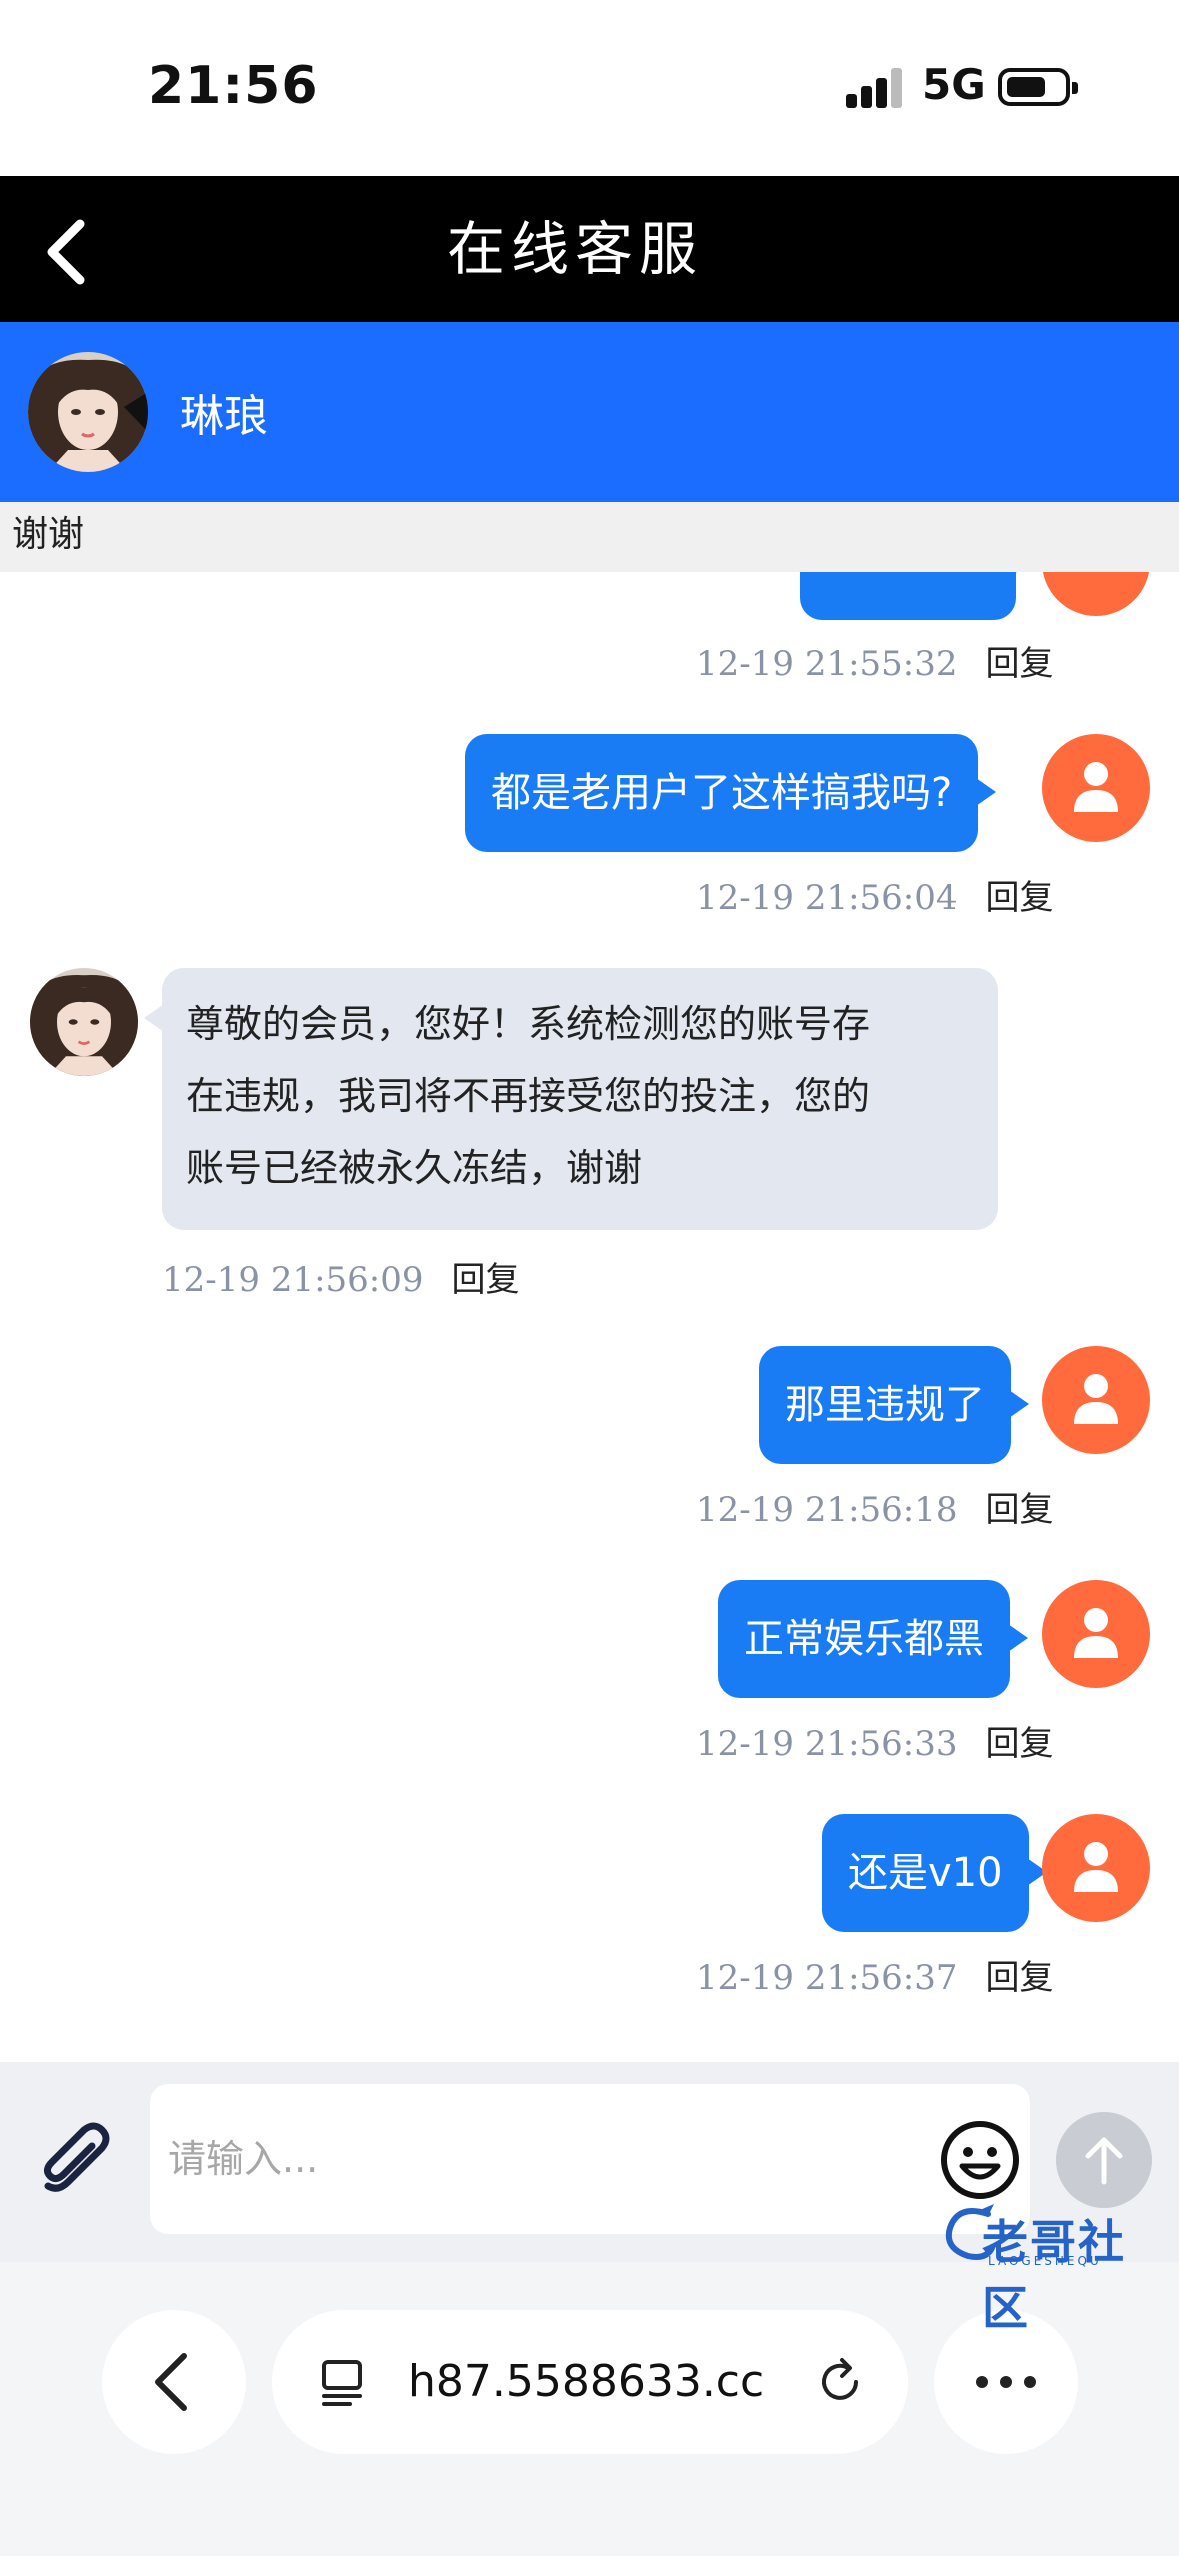  Describe the element at coordinates (894, 1405) in the screenshot. I see `message-bubble-user: 那里违规了` at that location.